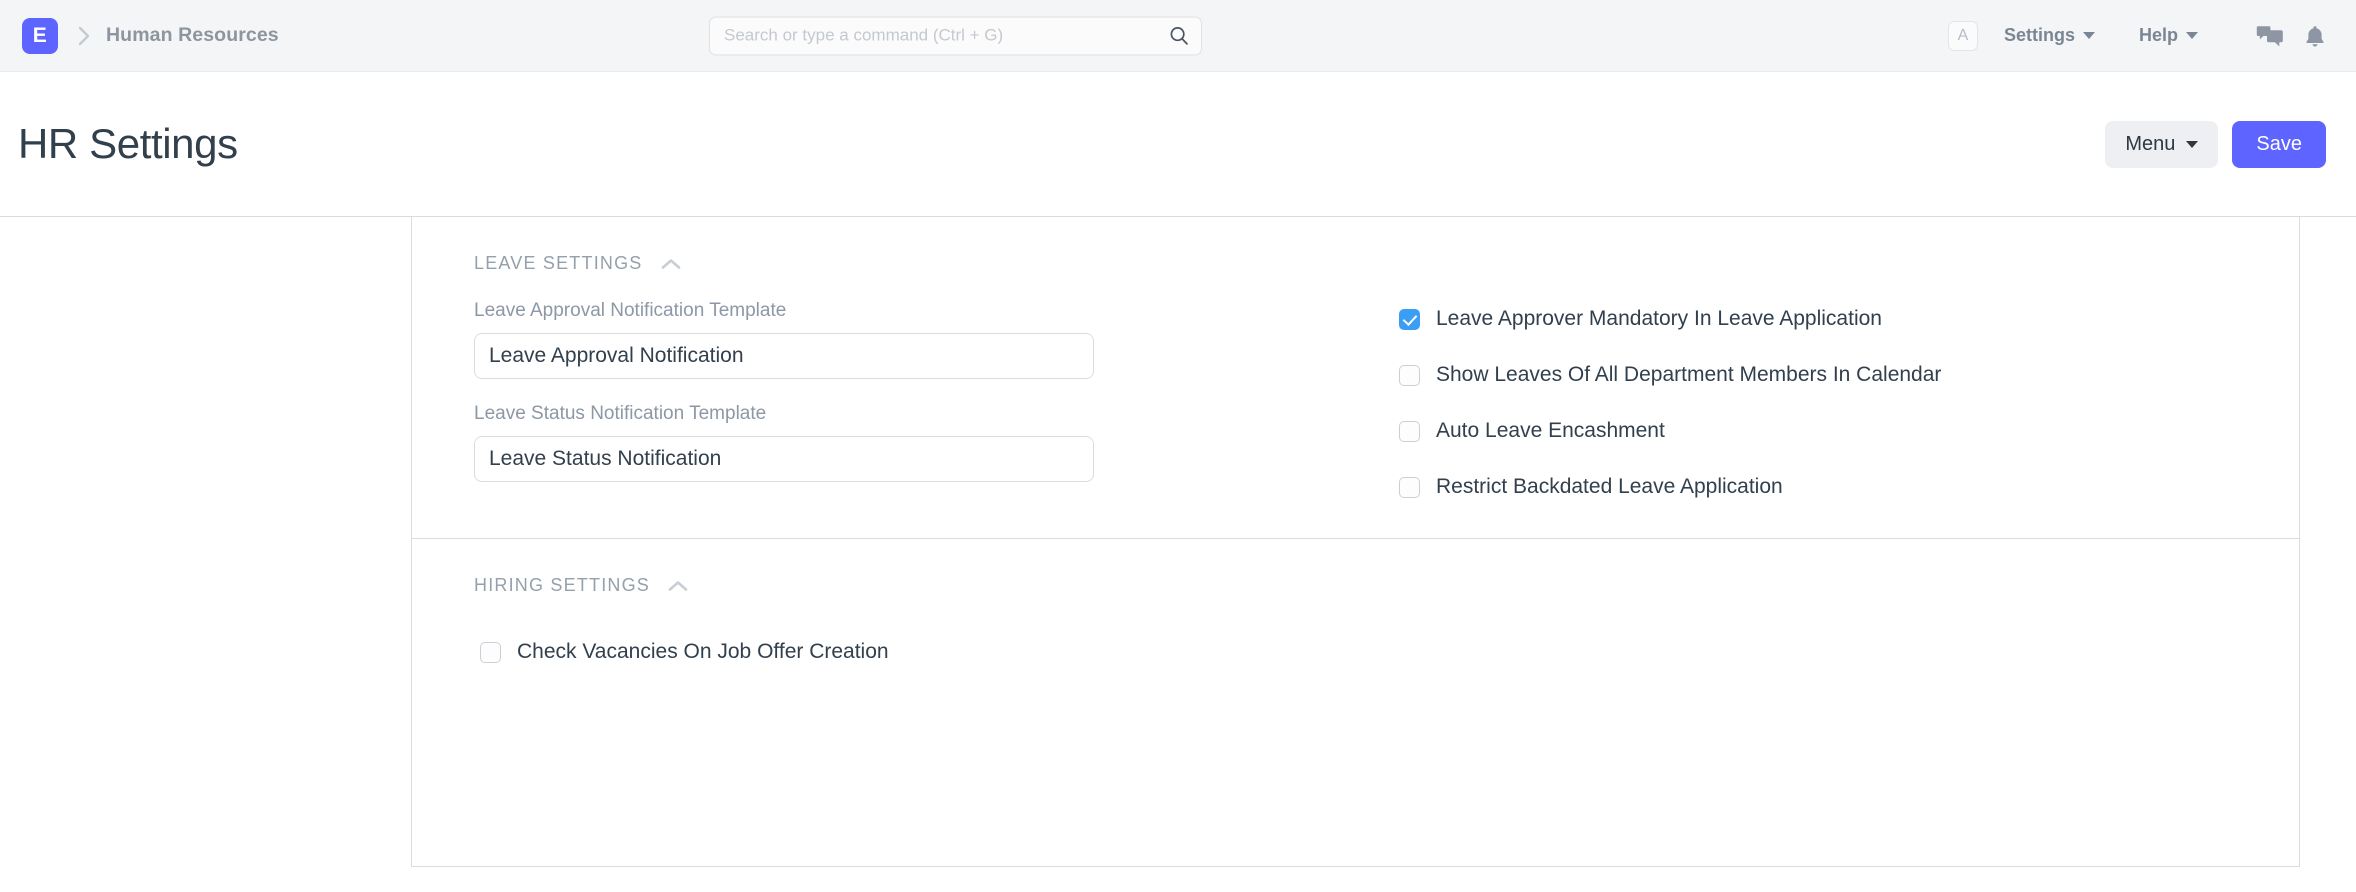  Describe the element at coordinates (2150, 143) in the screenshot. I see `menu-button-label: Menu` at that location.